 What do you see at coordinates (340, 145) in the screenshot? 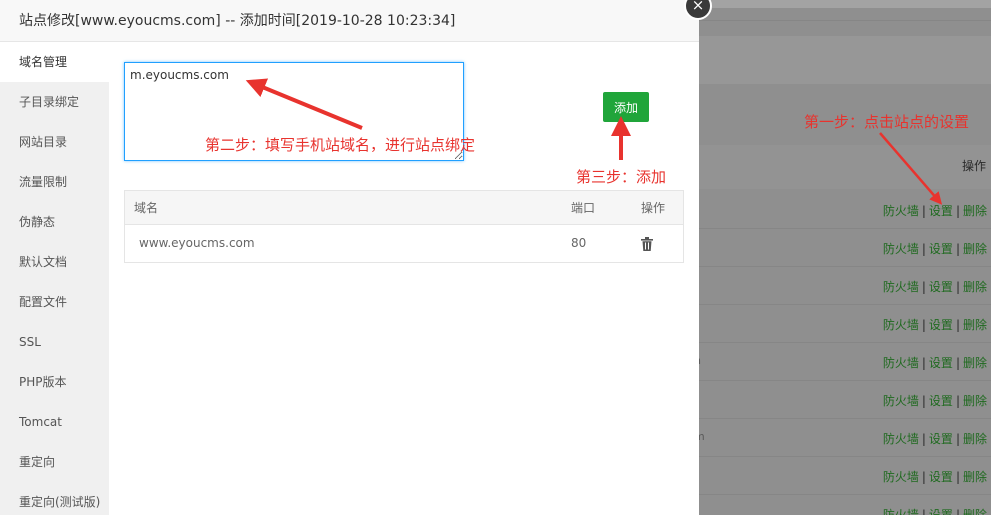
I see `annotation-step-2: 第二步：填写手机站域名，进行站点绑定` at bounding box center [340, 145].